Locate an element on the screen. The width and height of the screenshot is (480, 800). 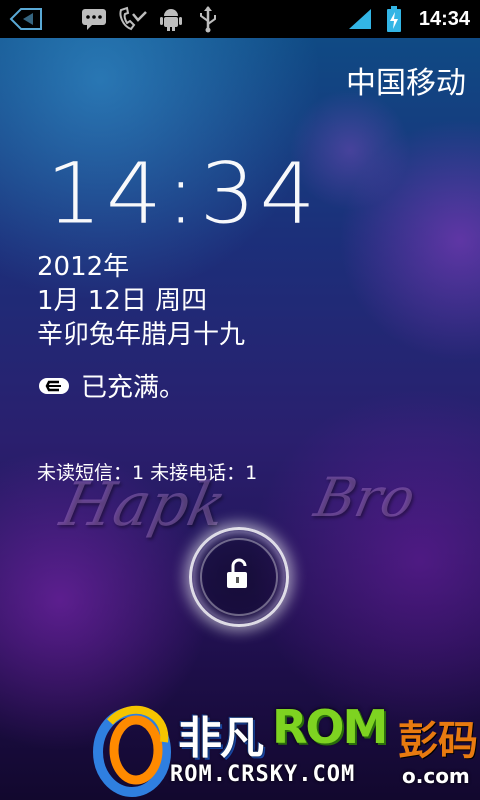
logo-rom: ROM is located at coordinates (330, 727).